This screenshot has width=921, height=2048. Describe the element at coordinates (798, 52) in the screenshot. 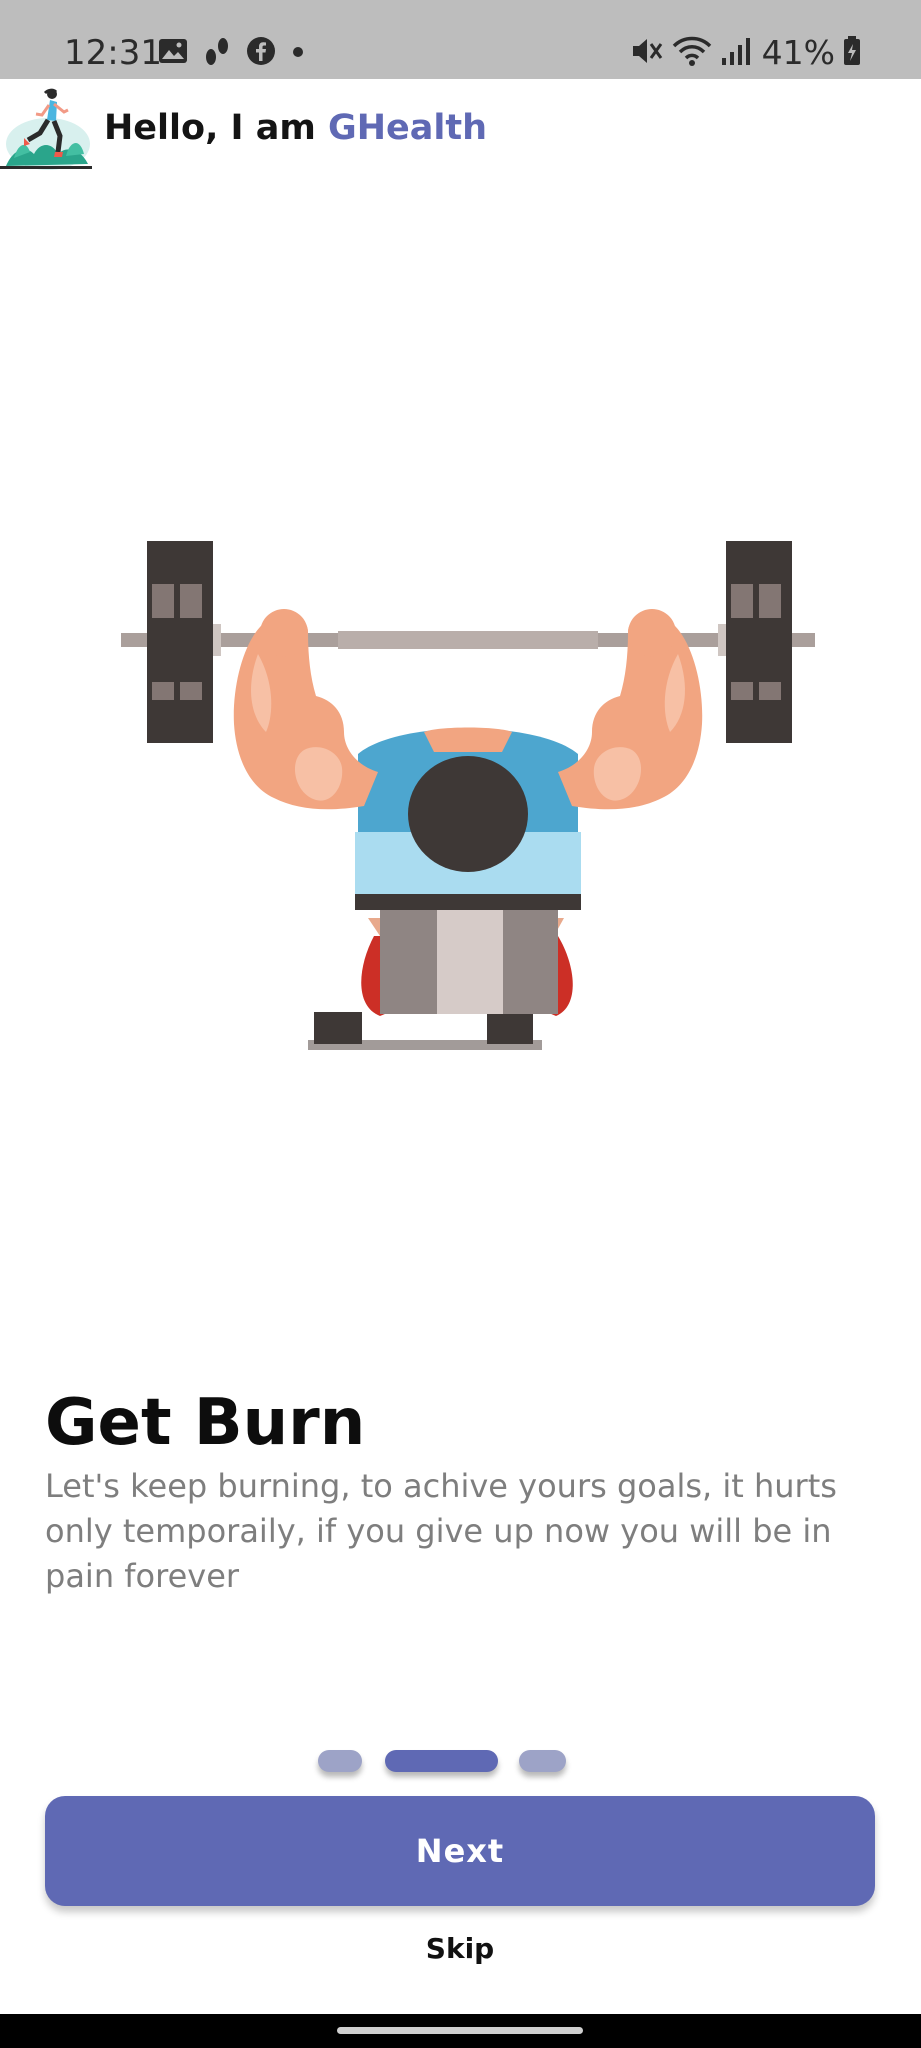

I see `battery-percent: 41%` at that location.